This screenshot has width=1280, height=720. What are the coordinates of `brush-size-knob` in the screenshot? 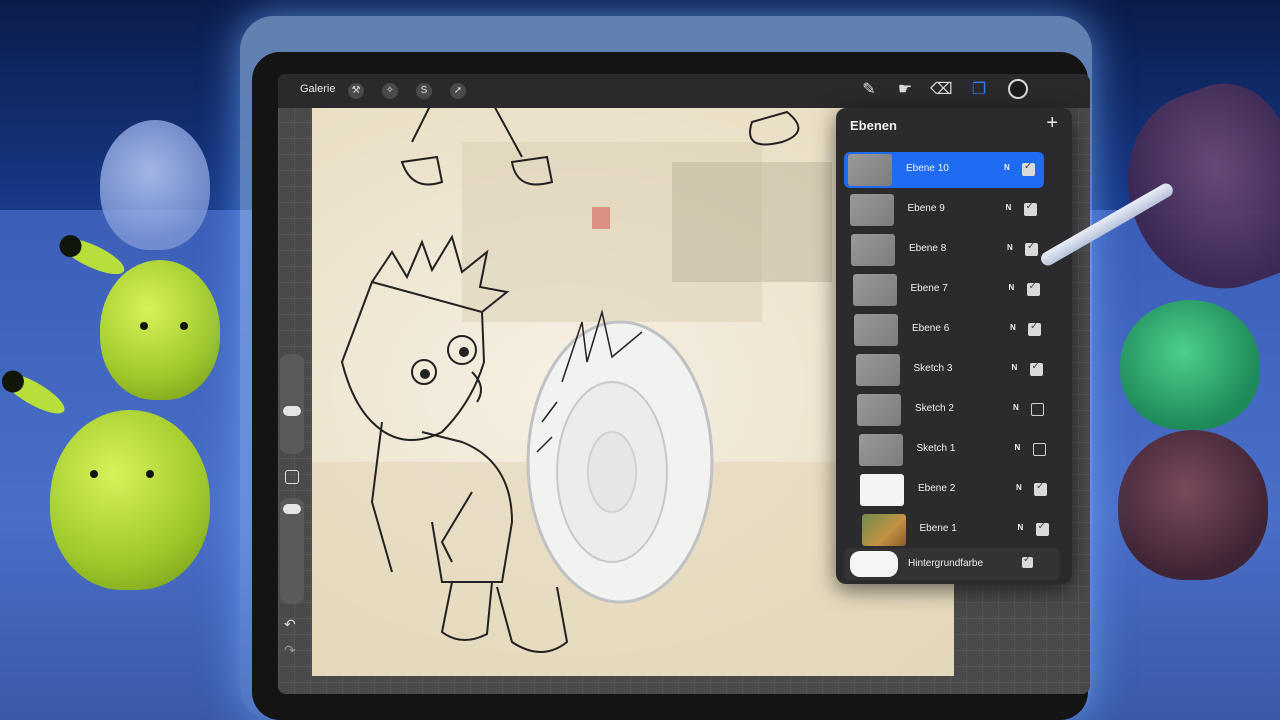 It's located at (292, 411).